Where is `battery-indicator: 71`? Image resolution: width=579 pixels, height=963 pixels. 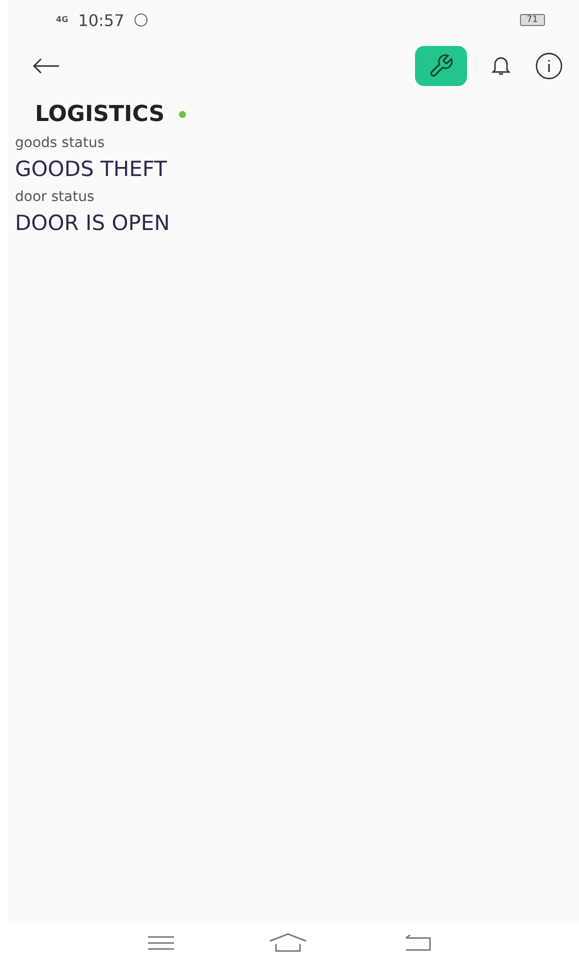 battery-indicator: 71 is located at coordinates (532, 20).